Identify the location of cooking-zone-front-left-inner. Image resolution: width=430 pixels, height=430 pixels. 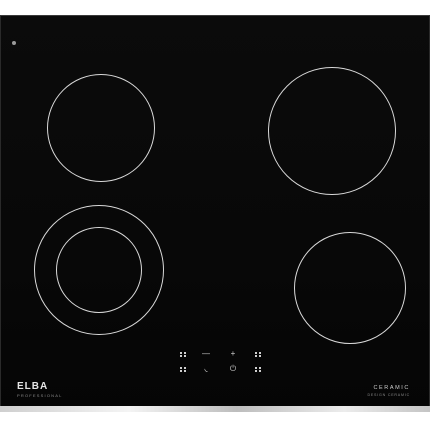
(99, 270).